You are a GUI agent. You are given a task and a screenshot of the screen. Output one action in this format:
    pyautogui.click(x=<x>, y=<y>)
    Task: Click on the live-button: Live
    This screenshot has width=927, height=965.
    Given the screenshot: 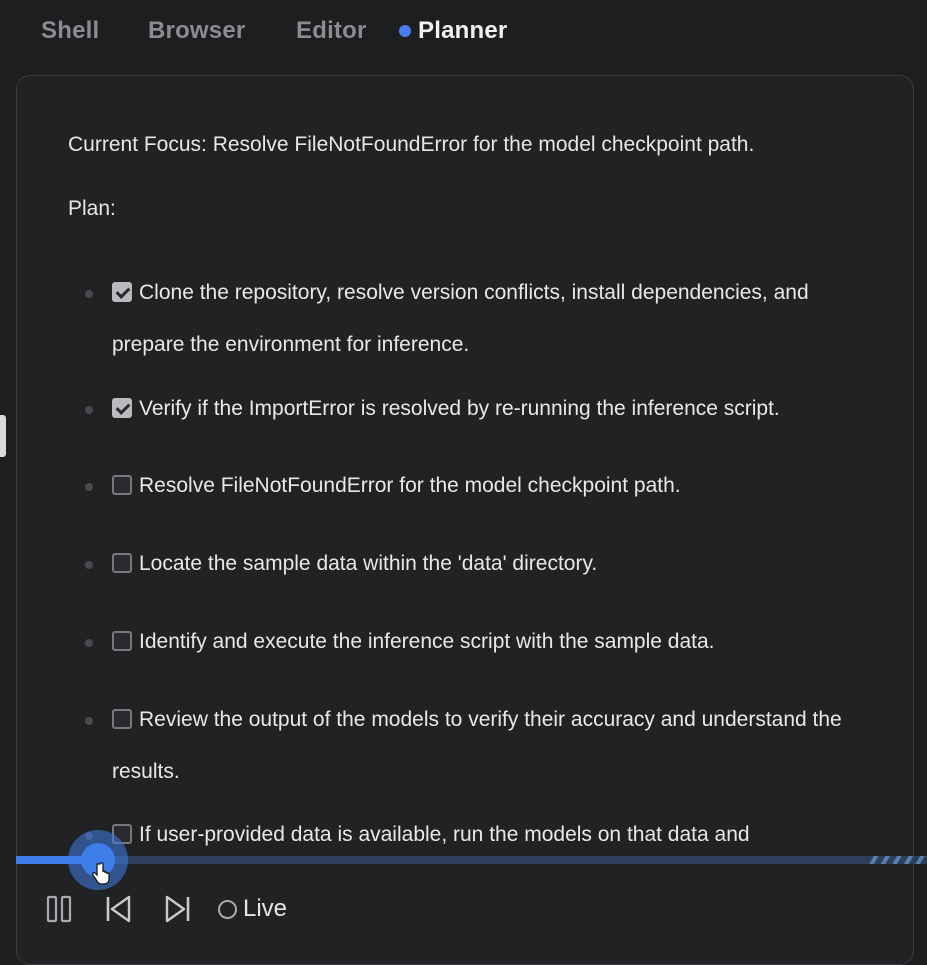 What is the action you would take?
    pyautogui.click(x=252, y=909)
    